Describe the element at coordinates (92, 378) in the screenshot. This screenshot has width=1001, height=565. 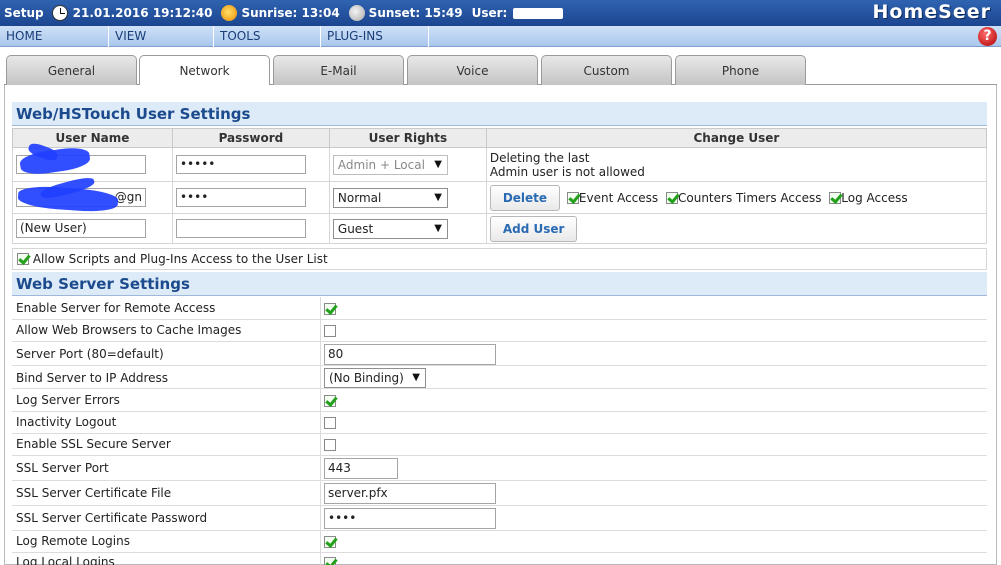
I see `setting-label: Bind Server to IP Address` at that location.